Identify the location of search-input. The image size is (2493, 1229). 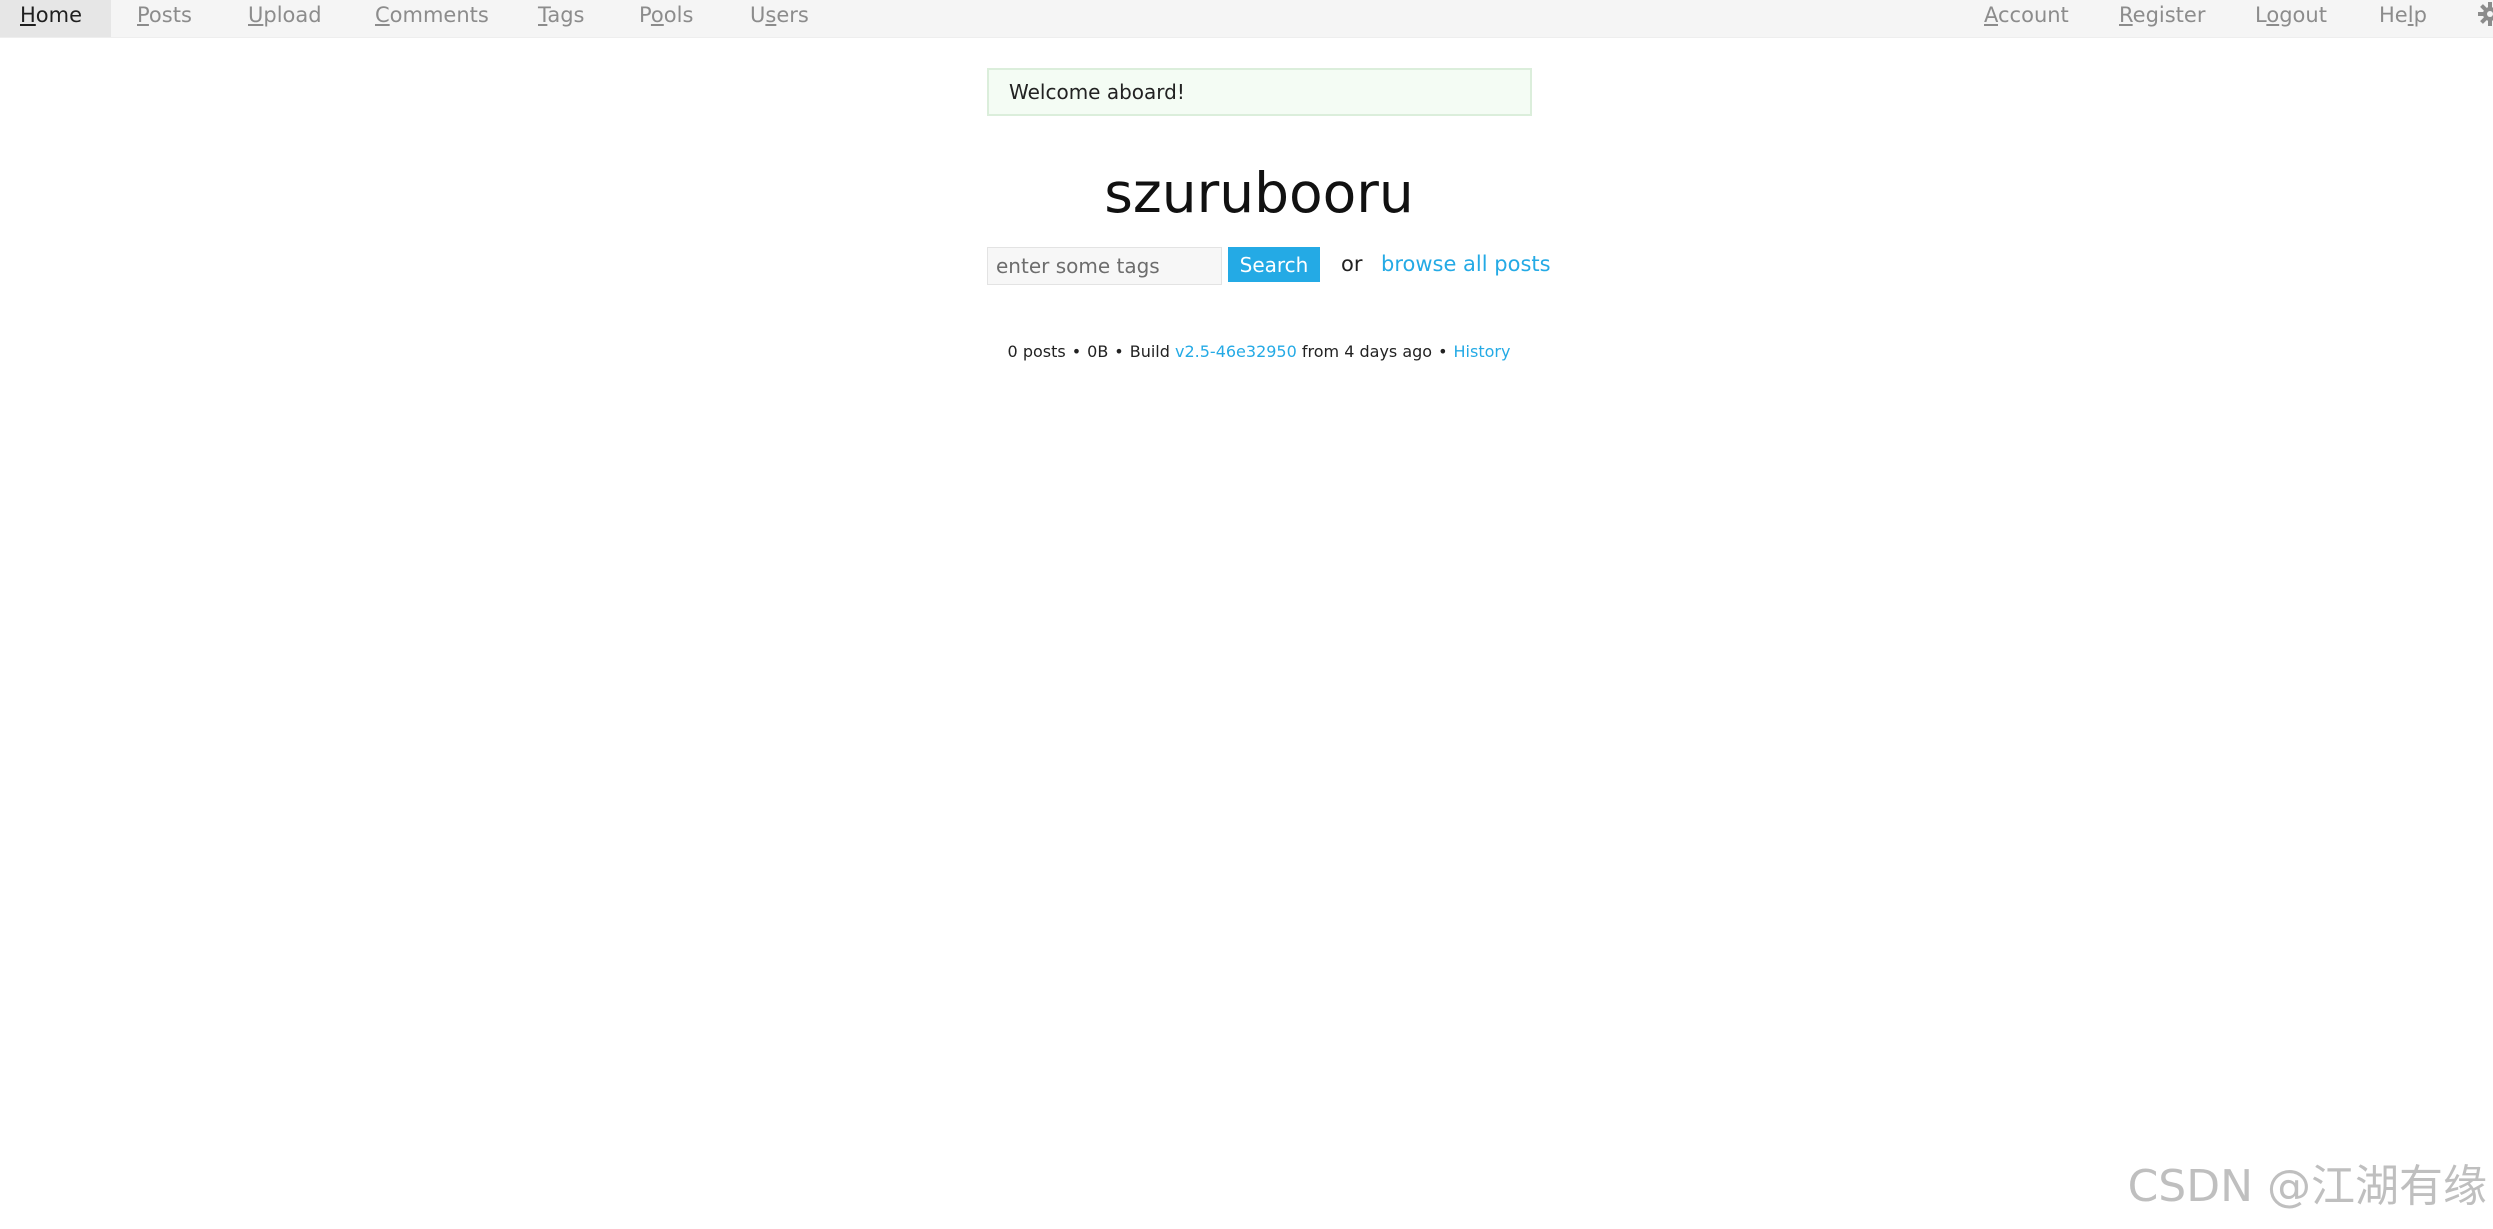
(1104, 266).